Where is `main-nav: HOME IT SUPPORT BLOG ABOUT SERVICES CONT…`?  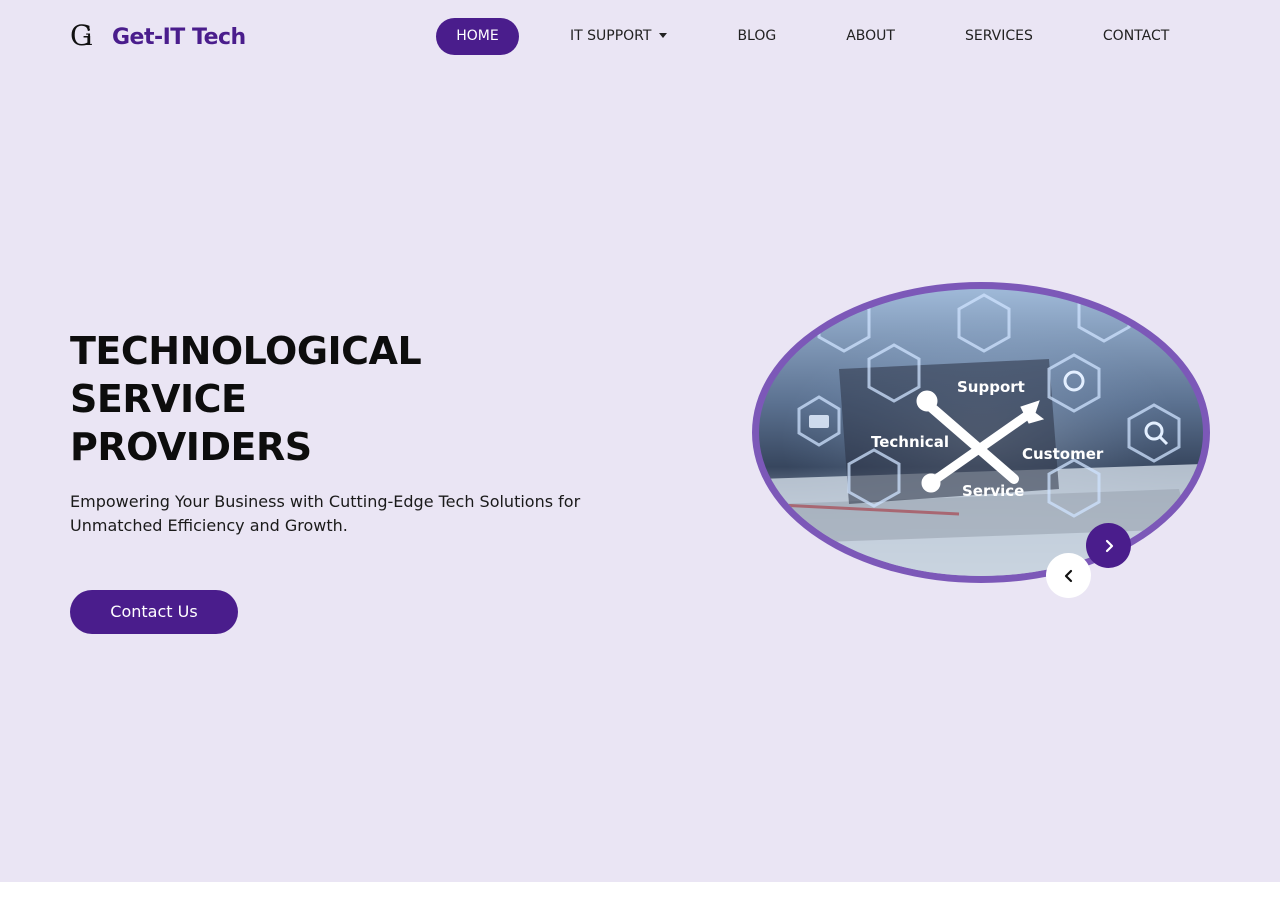 main-nav: HOME IT SUPPORT BLOG ABOUT SERVICES CONT… is located at coordinates (802, 36).